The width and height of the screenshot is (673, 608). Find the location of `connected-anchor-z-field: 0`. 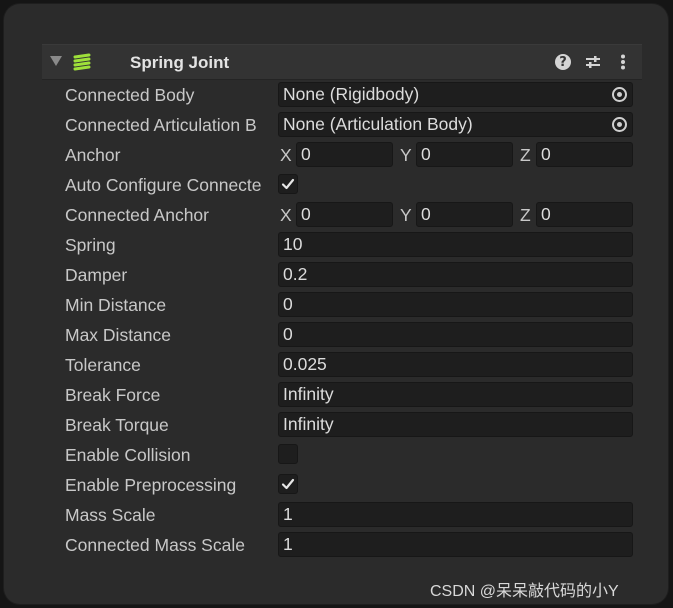

connected-anchor-z-field: 0 is located at coordinates (584, 214).